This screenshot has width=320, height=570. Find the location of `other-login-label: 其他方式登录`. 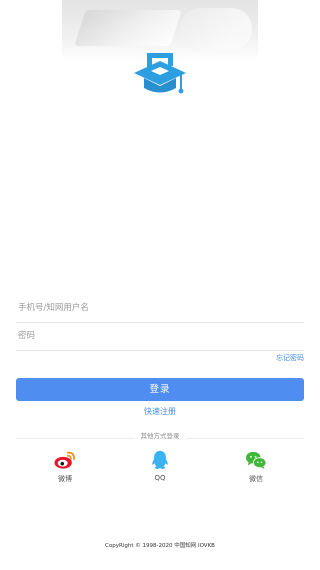

other-login-label: 其他方式登录 is located at coordinates (160, 435).